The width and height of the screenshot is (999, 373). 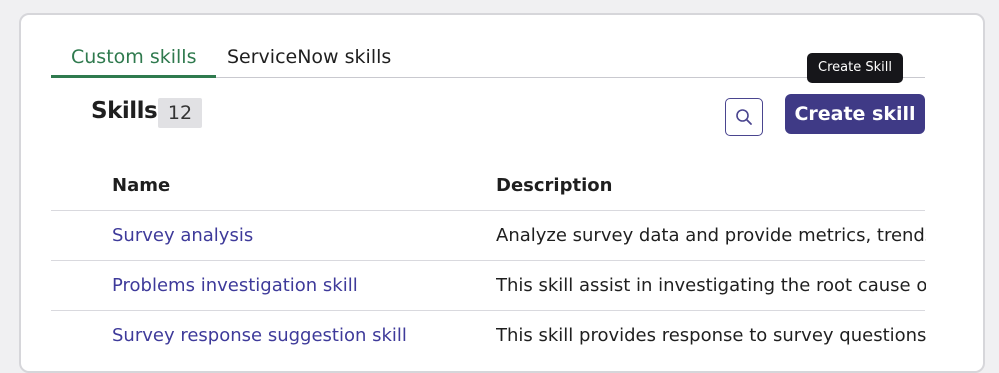 What do you see at coordinates (554, 185) in the screenshot?
I see `column-header-description: Description` at bounding box center [554, 185].